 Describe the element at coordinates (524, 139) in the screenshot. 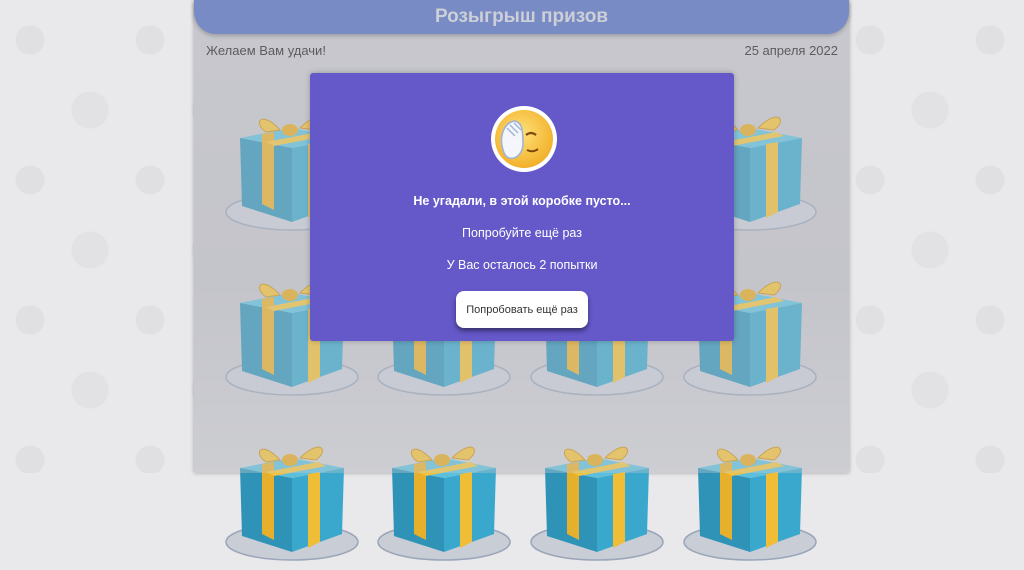

I see `facepalm-emoji-icon` at that location.